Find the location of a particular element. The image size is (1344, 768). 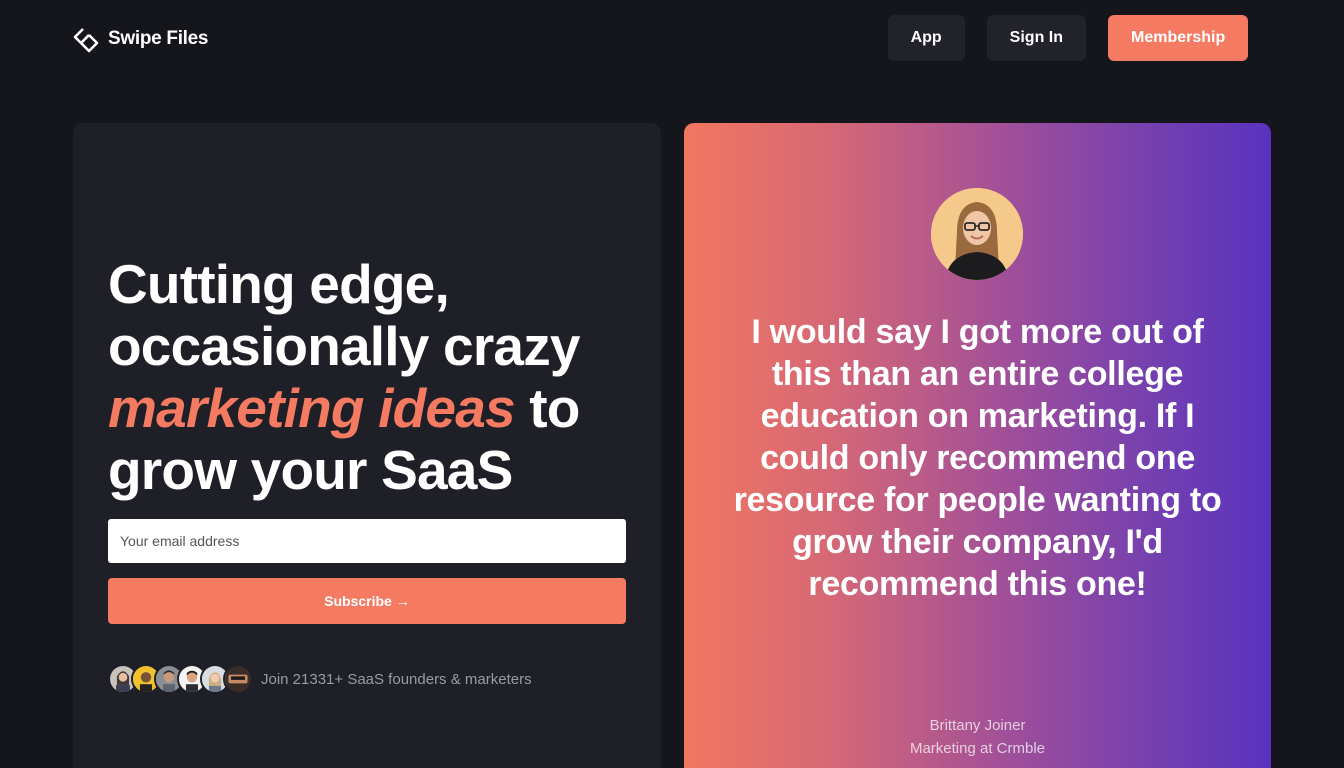

headline-line-1: Cutting edge, is located at coordinates (279, 284).